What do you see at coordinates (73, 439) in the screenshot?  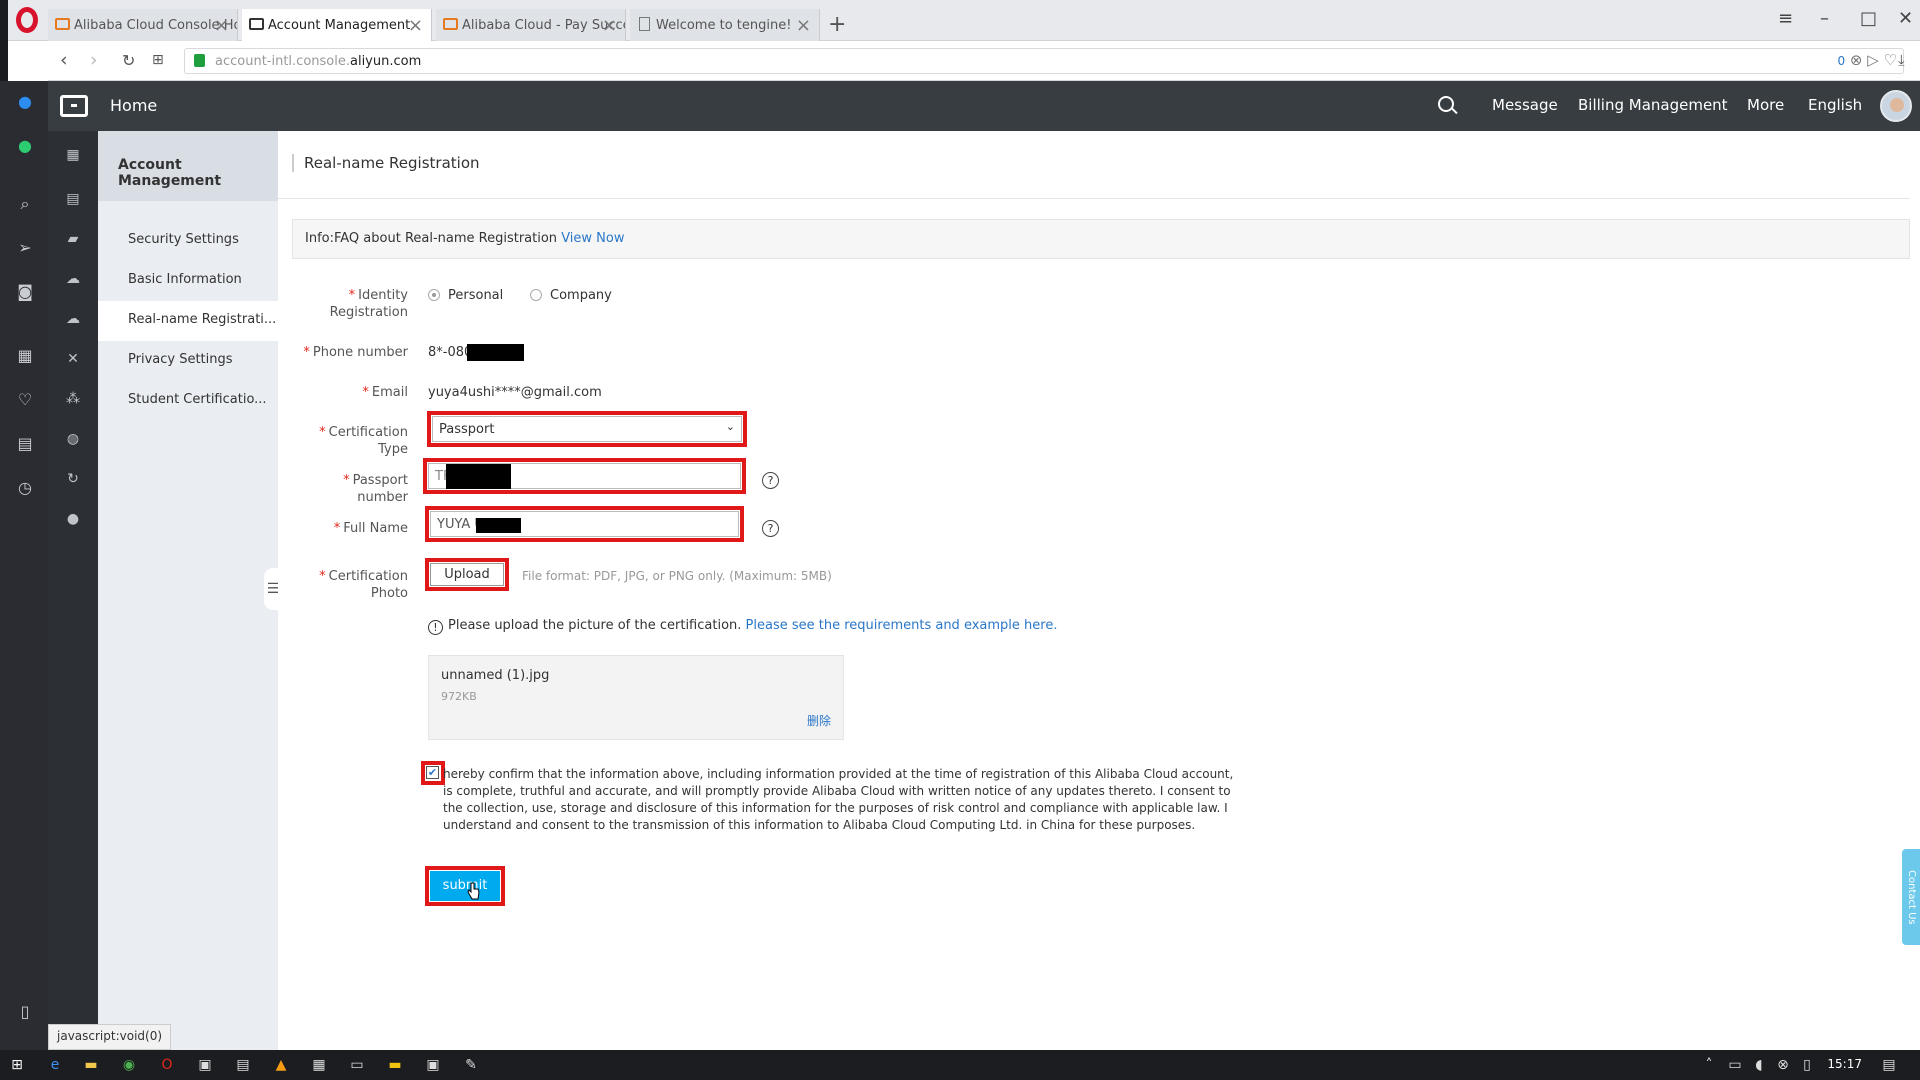 I see `globe-icon: ◍` at bounding box center [73, 439].